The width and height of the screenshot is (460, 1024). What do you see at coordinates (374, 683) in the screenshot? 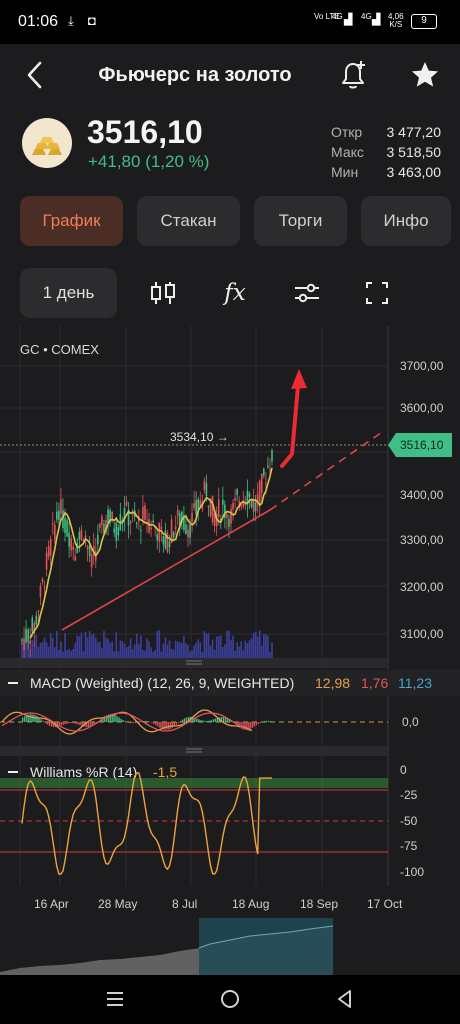
I see `macd-value-2: 1,76` at bounding box center [374, 683].